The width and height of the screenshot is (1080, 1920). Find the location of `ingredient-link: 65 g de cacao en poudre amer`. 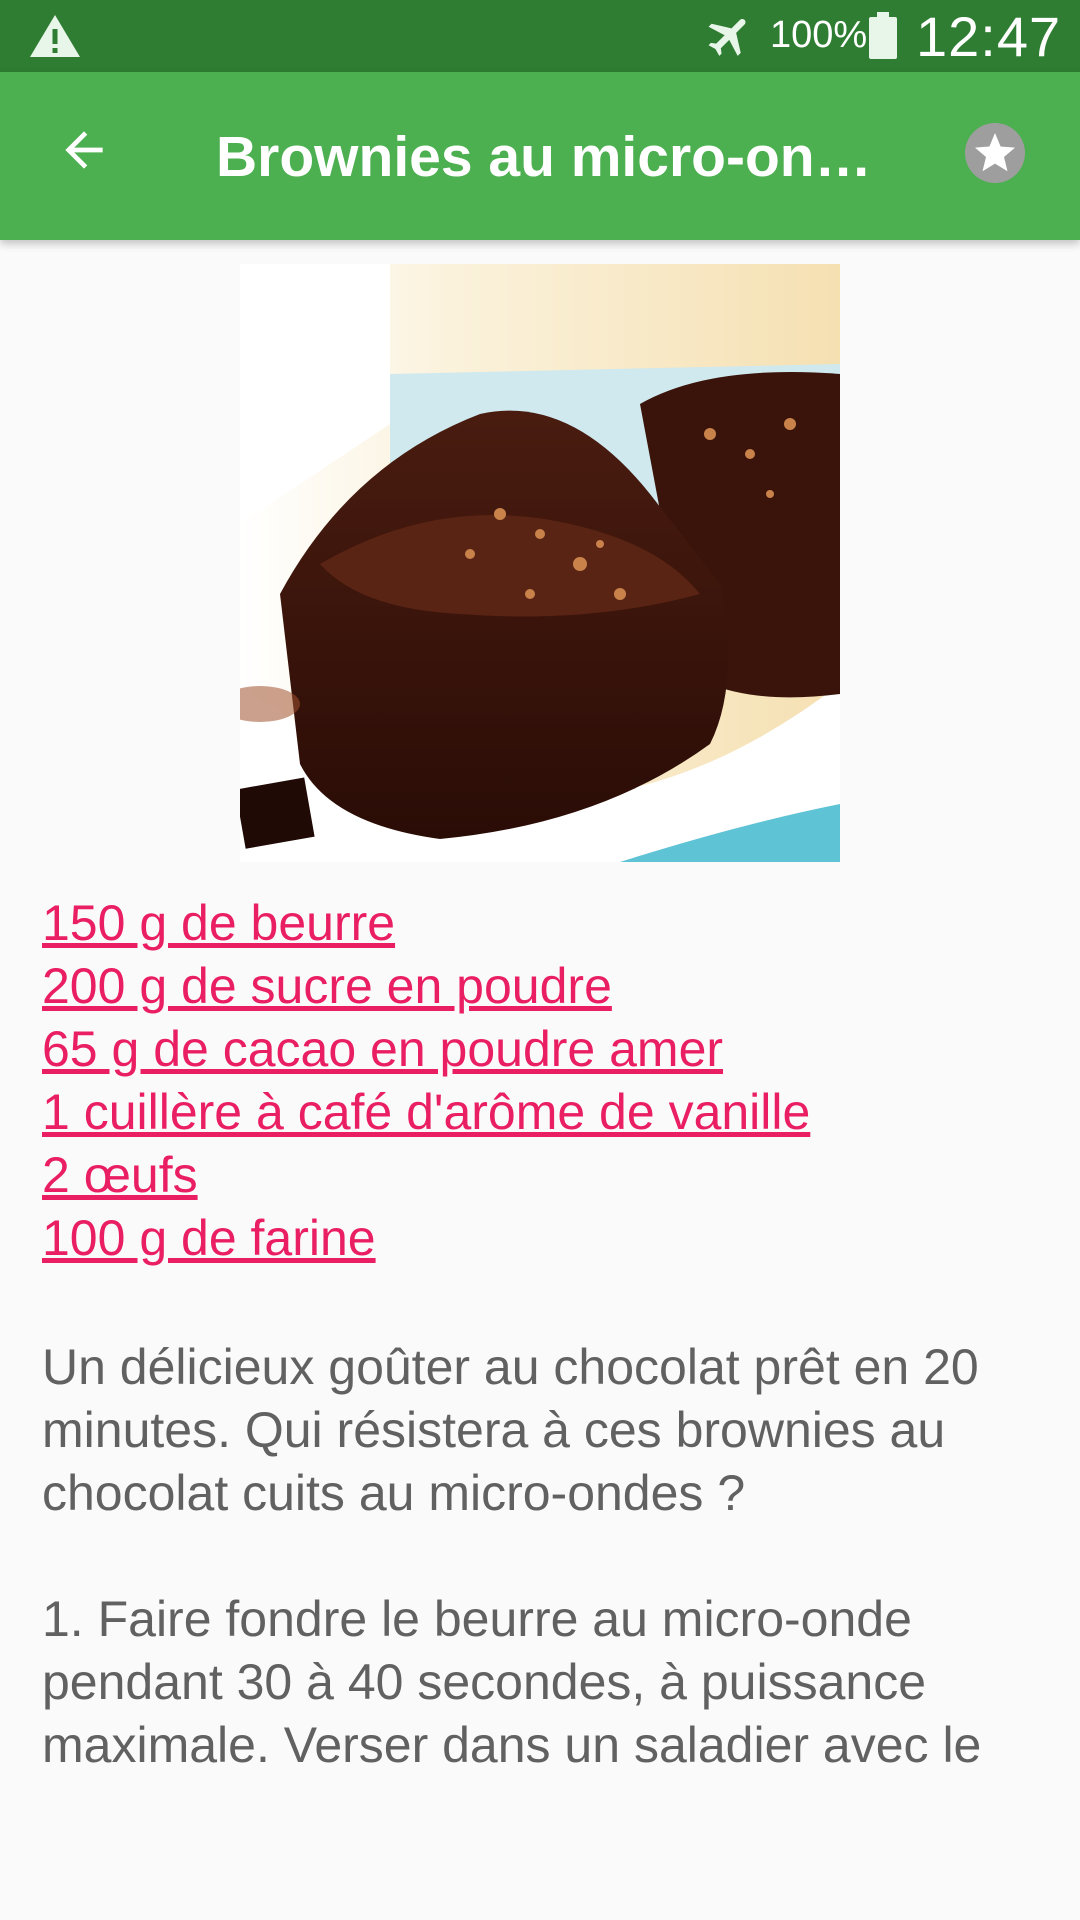

ingredient-link: 65 g de cacao en poudre amer is located at coordinates (542, 1049).